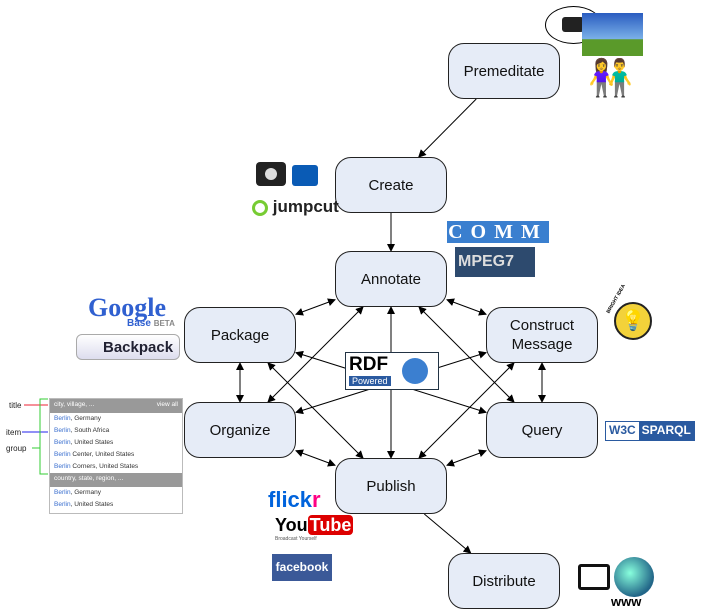 The height and width of the screenshot is (611, 704). I want to click on label-pointers, so click(35, 436).